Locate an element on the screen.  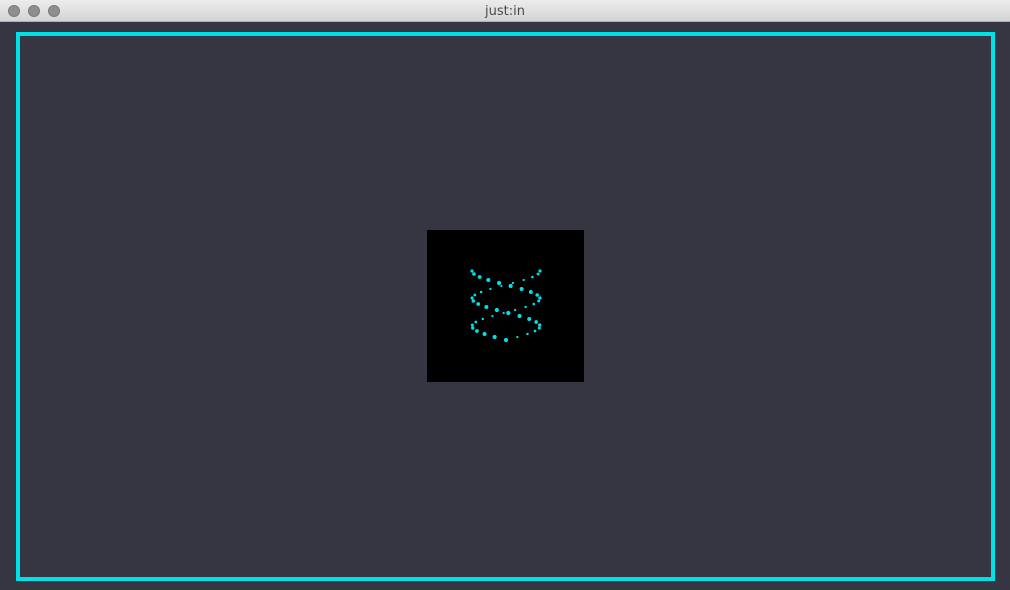
window-titlebar: just:in is located at coordinates (505, 11).